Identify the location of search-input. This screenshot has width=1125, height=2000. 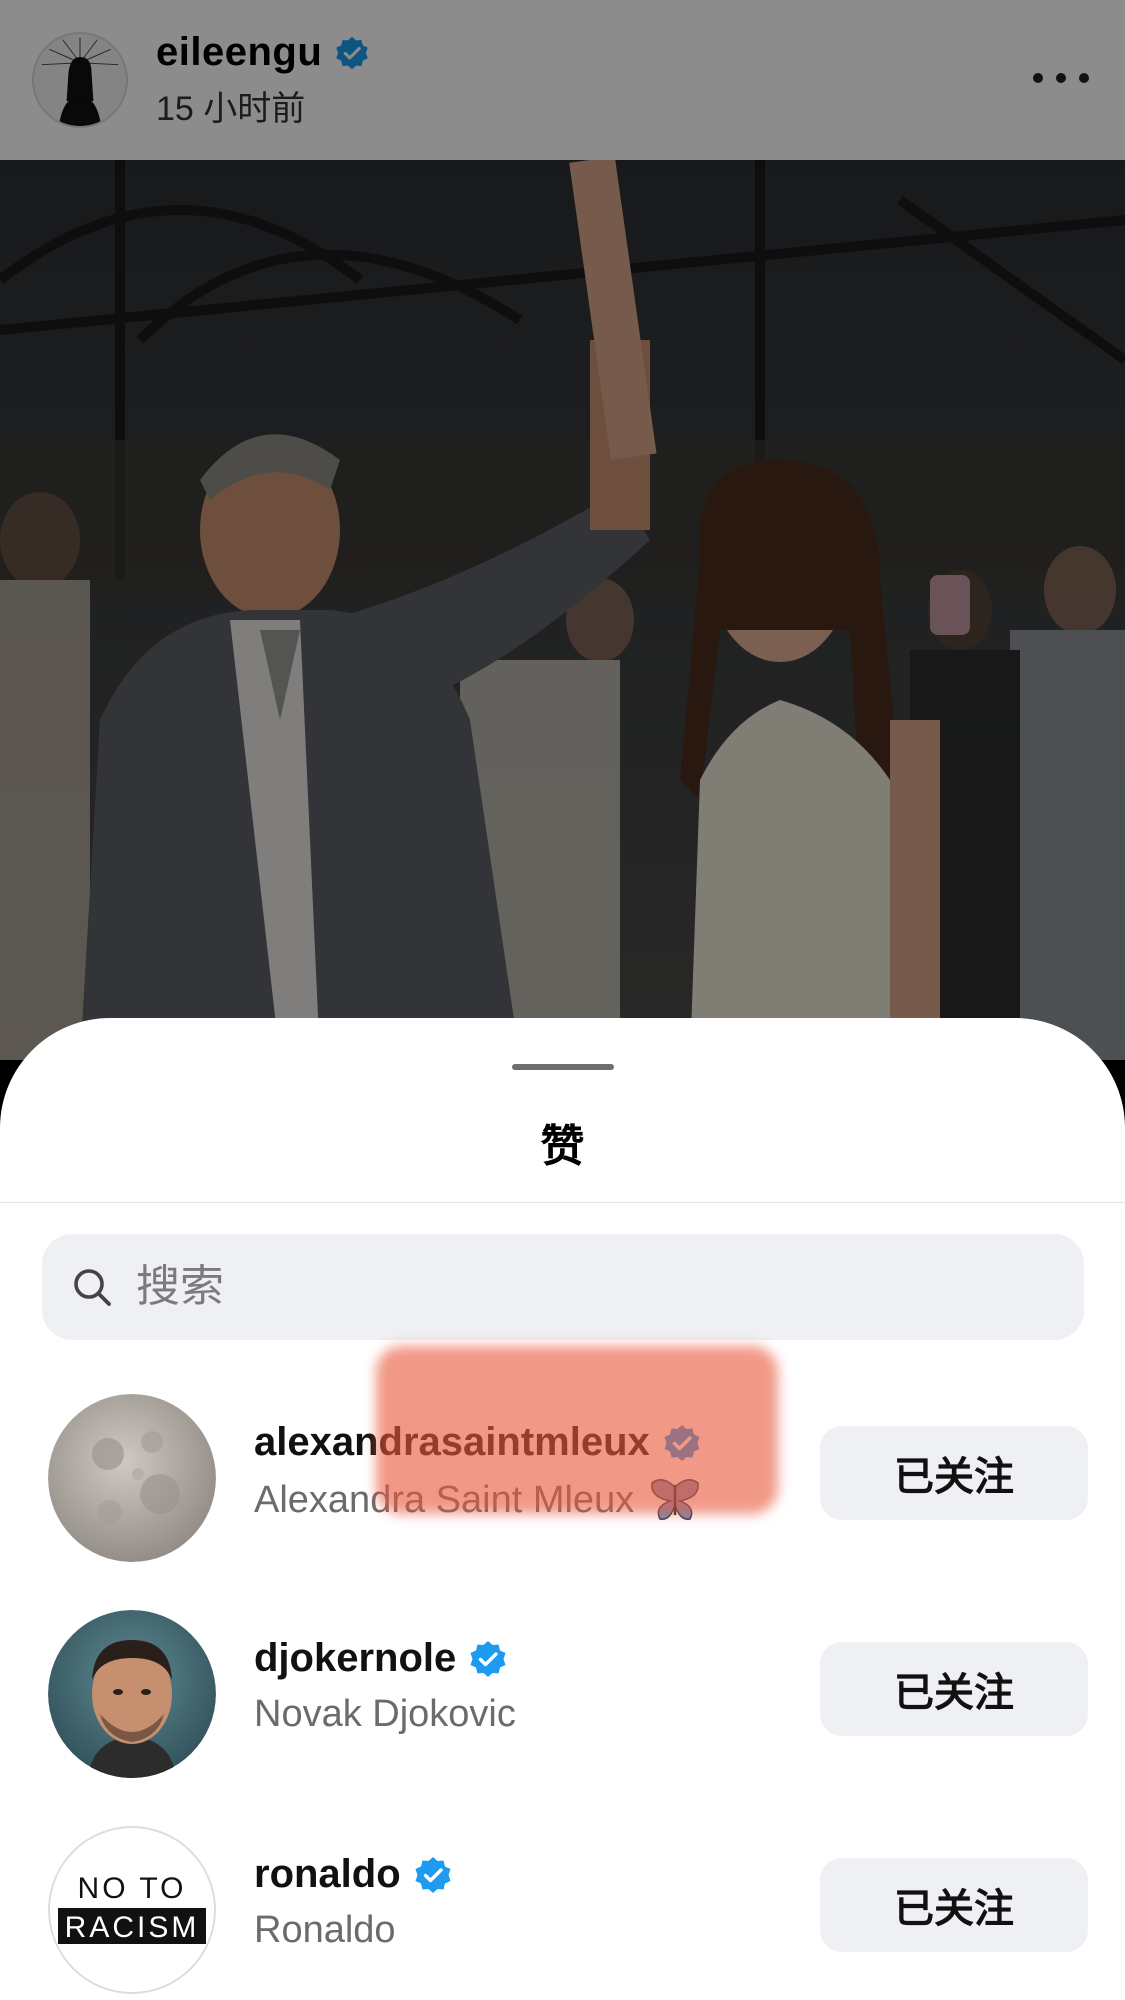
(586, 1287).